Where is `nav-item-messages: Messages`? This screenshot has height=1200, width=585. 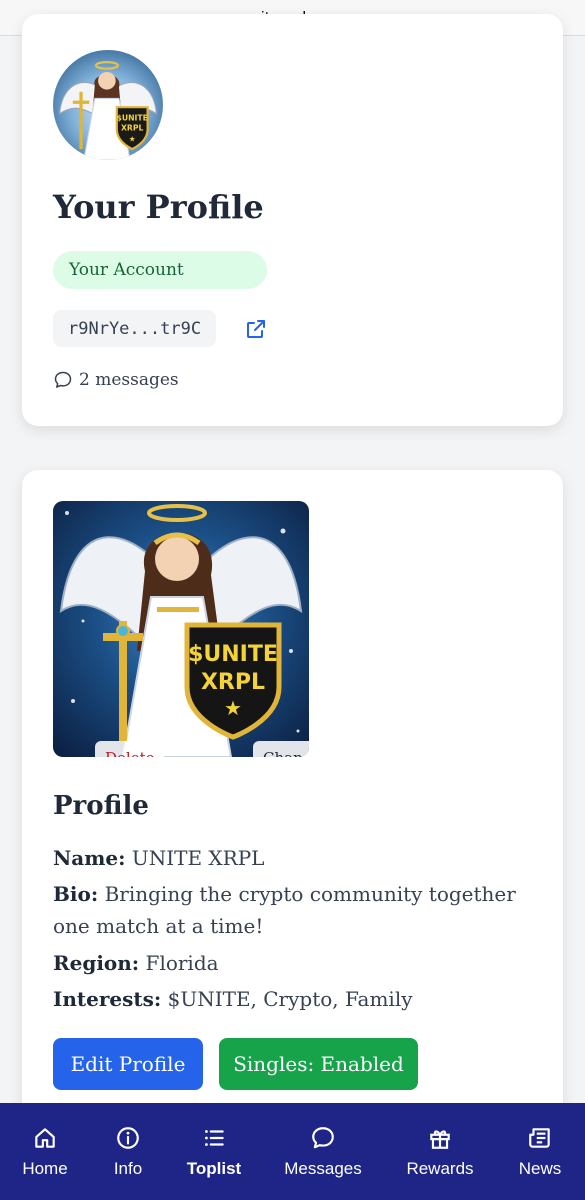 nav-item-messages: Messages is located at coordinates (323, 1151).